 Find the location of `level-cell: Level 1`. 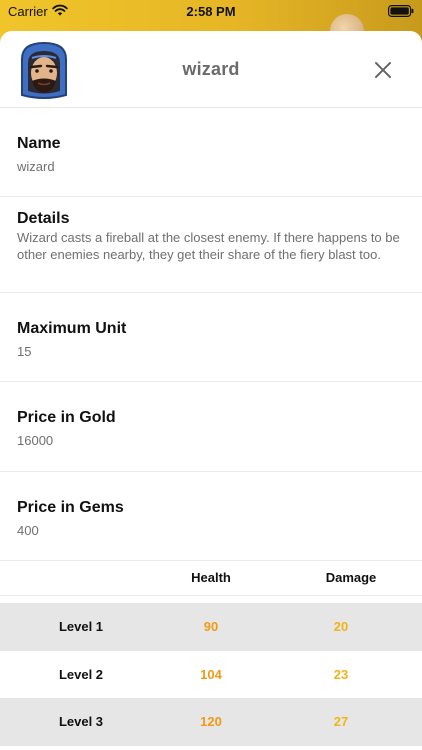

level-cell: Level 1 is located at coordinates (81, 626).